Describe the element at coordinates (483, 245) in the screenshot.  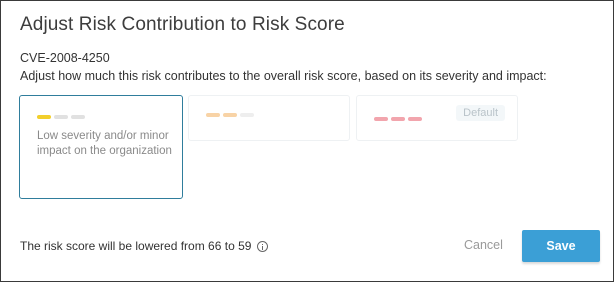
I see `cancel-button: Cancel` at that location.